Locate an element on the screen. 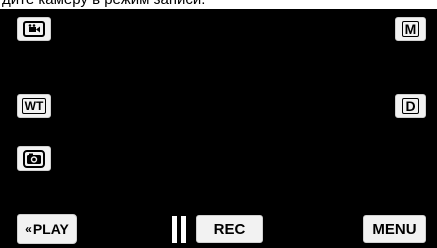 The width and height of the screenshot is (437, 248). wt-label: WT is located at coordinates (34, 106).